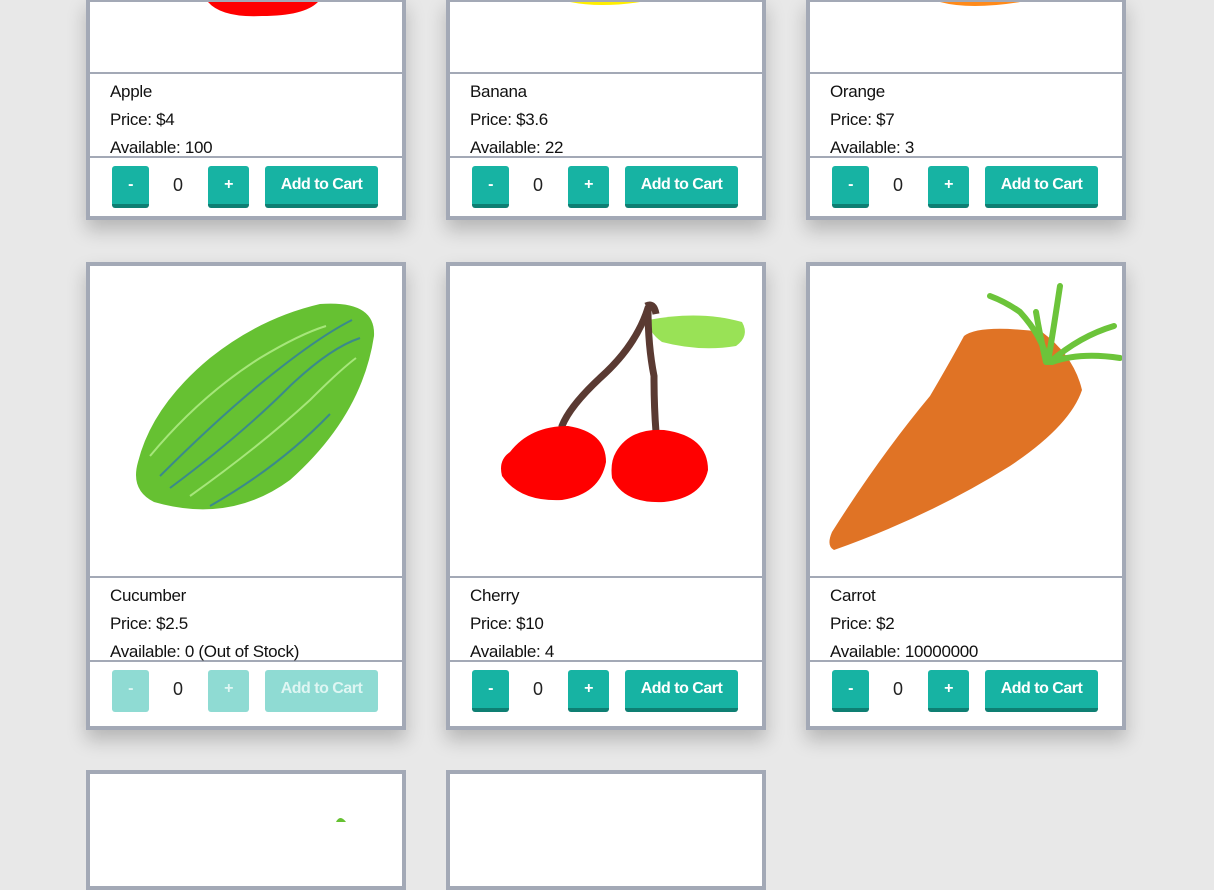  I want to click on product-price: Price: $2, so click(862, 623).